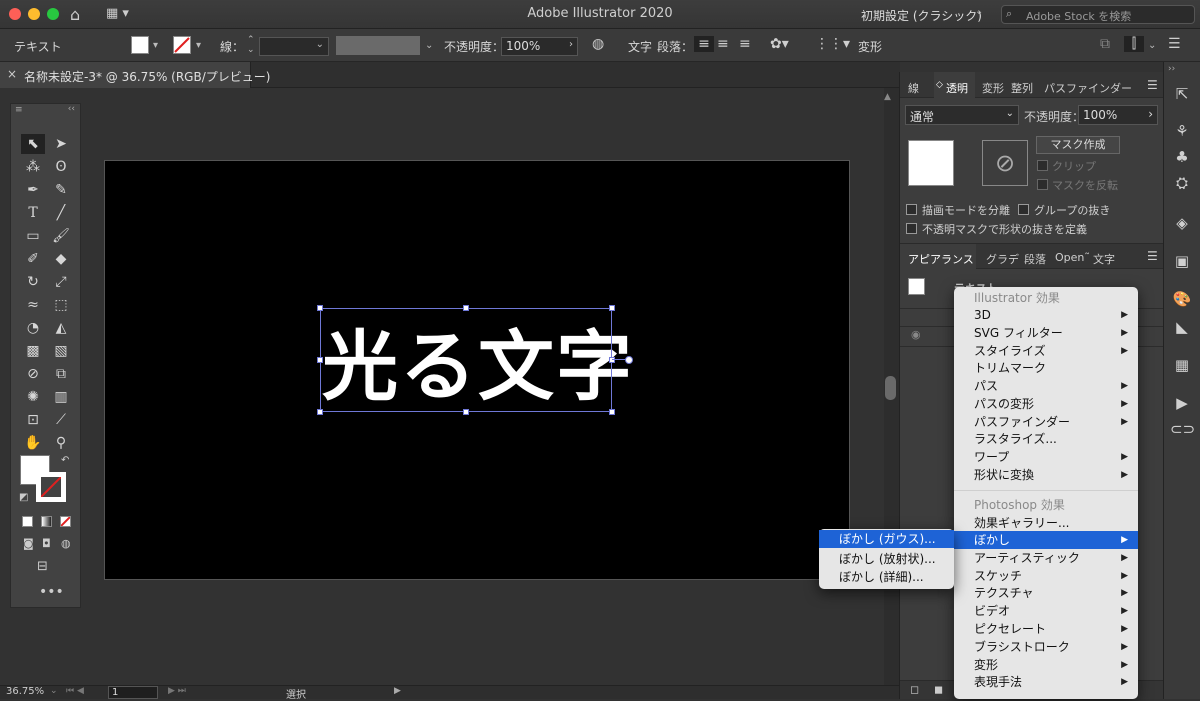 The height and width of the screenshot is (701, 1200). What do you see at coordinates (779, 44) in the screenshot?
I see `puppet-warp-icon: ✿▾` at bounding box center [779, 44].